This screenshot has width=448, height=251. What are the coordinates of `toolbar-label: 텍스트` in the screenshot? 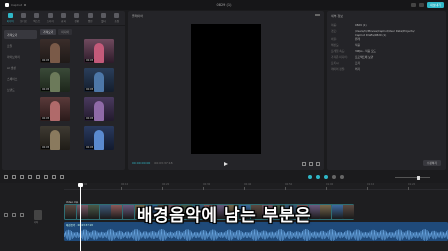 It's located at (37, 21).